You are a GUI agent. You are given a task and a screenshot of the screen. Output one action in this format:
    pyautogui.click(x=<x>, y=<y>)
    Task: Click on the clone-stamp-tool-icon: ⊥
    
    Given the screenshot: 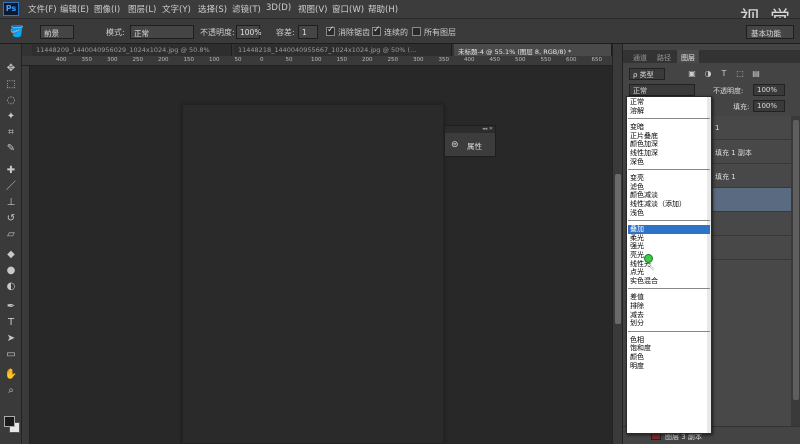 What is the action you would take?
    pyautogui.click(x=11, y=203)
    